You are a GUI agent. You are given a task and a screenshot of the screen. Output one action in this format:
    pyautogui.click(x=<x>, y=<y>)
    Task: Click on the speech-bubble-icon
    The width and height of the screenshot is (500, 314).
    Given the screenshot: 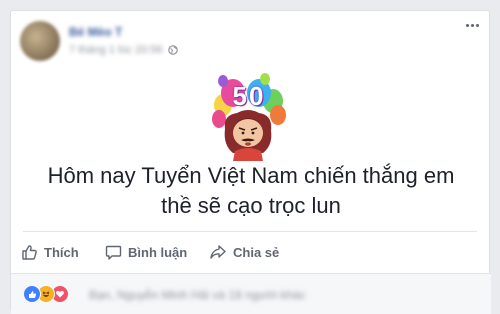 What is the action you would take?
    pyautogui.click(x=113, y=252)
    